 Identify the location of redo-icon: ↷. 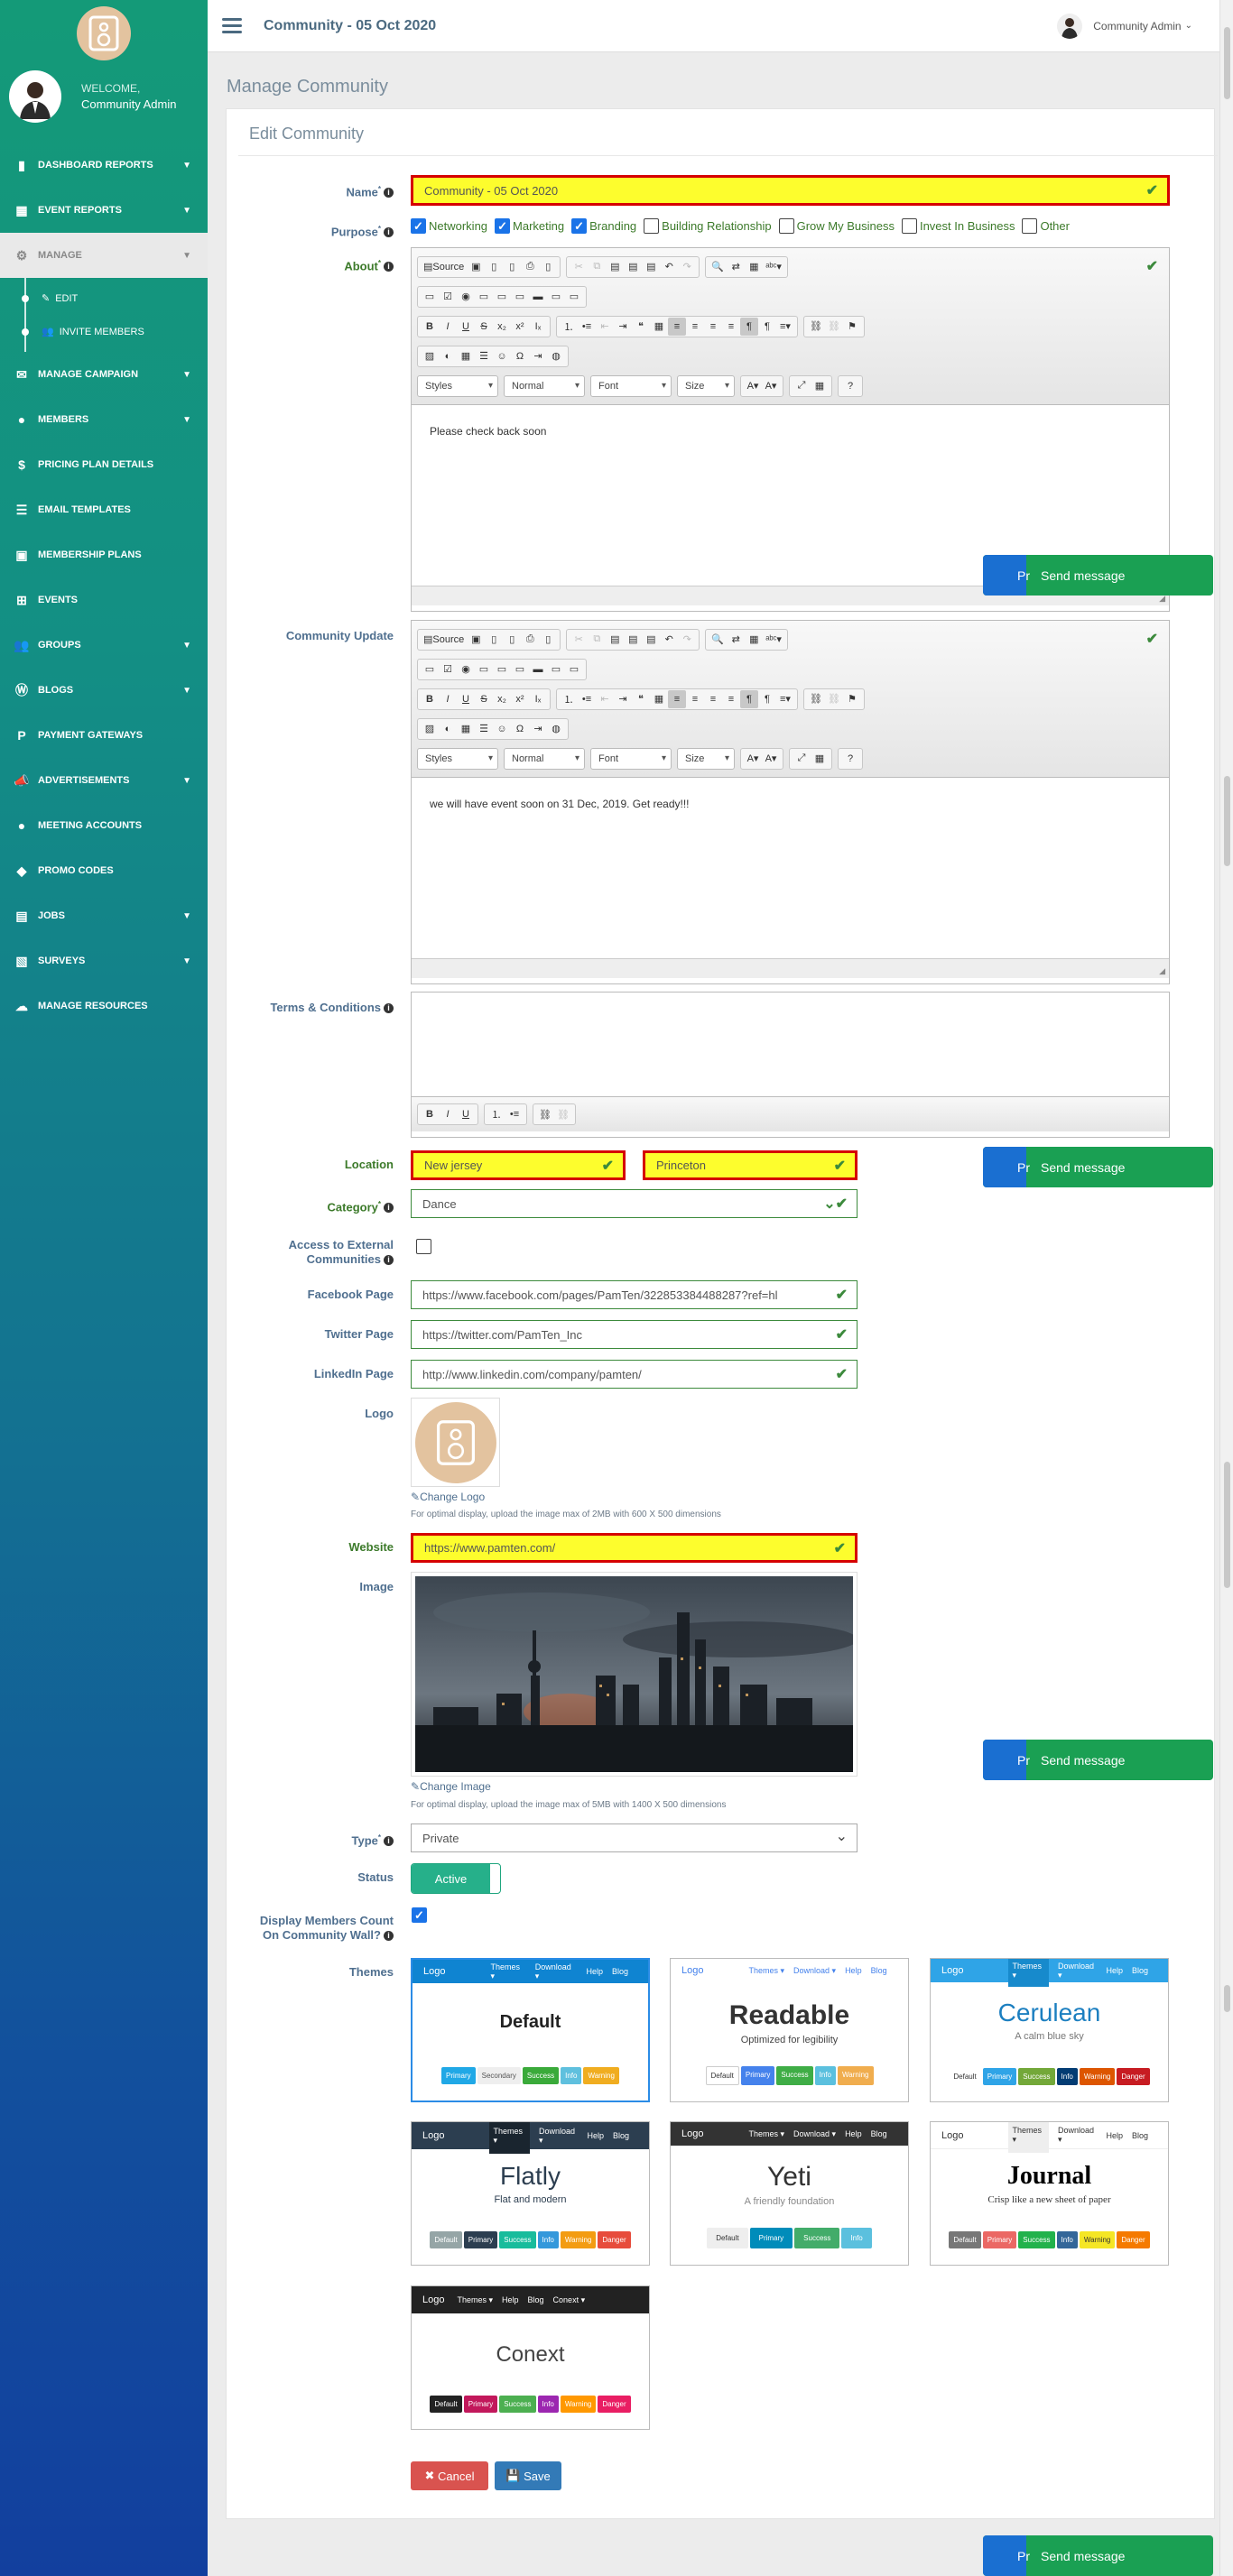
(687, 267).